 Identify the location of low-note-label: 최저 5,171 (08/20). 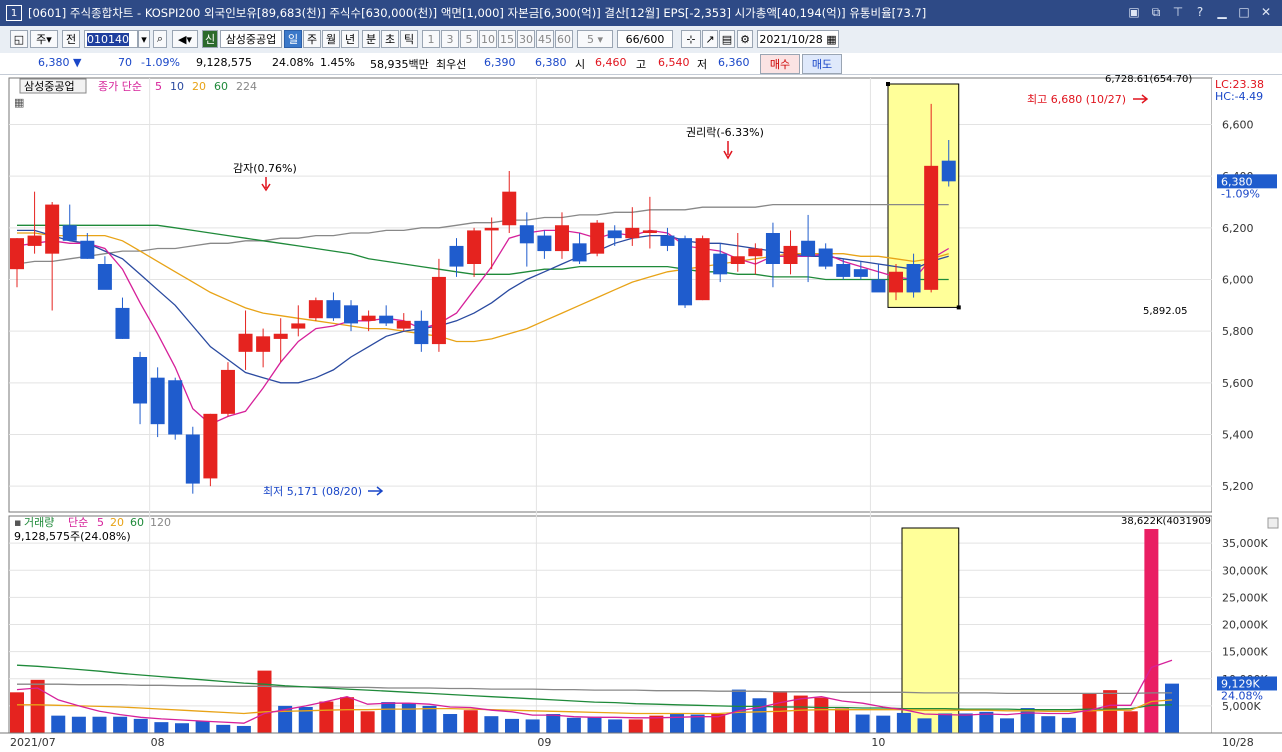
(312, 491).